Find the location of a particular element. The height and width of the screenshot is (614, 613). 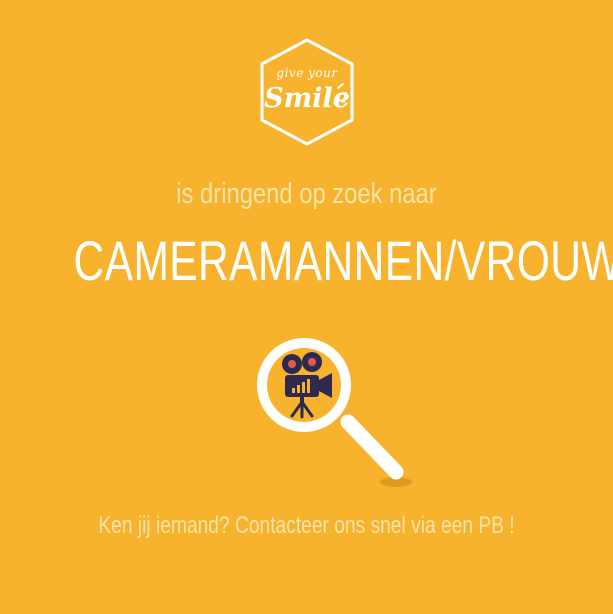

logo-wordmark: Smile is located at coordinates (307, 98).